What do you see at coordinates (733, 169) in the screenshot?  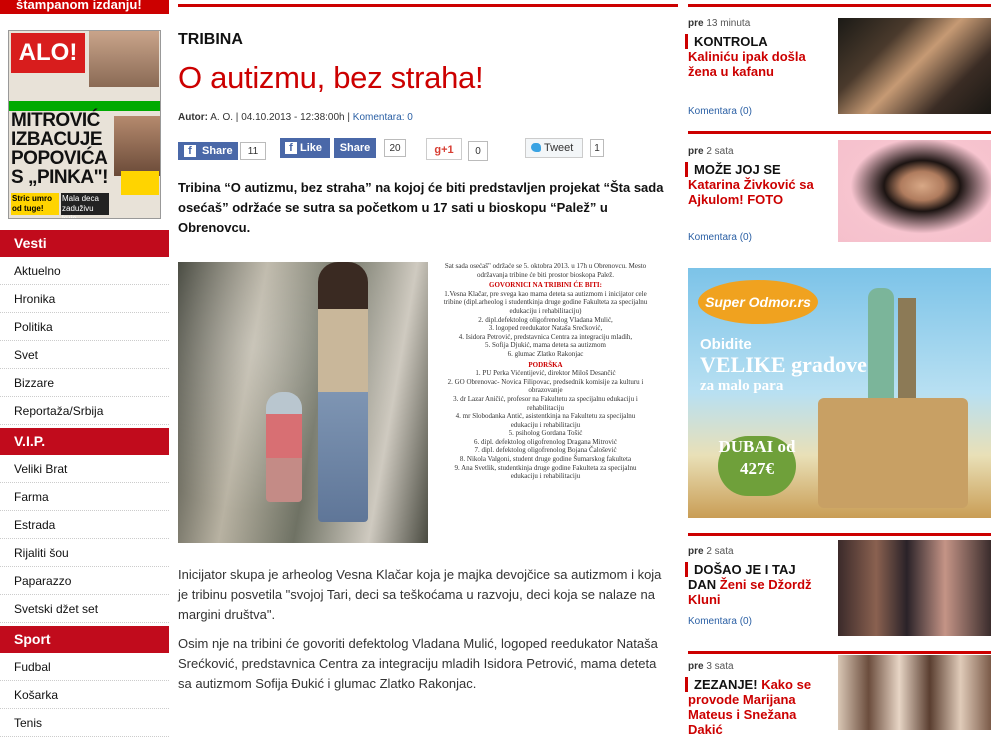 I see `news-kicker: MOŽE JOJ SE` at bounding box center [733, 169].